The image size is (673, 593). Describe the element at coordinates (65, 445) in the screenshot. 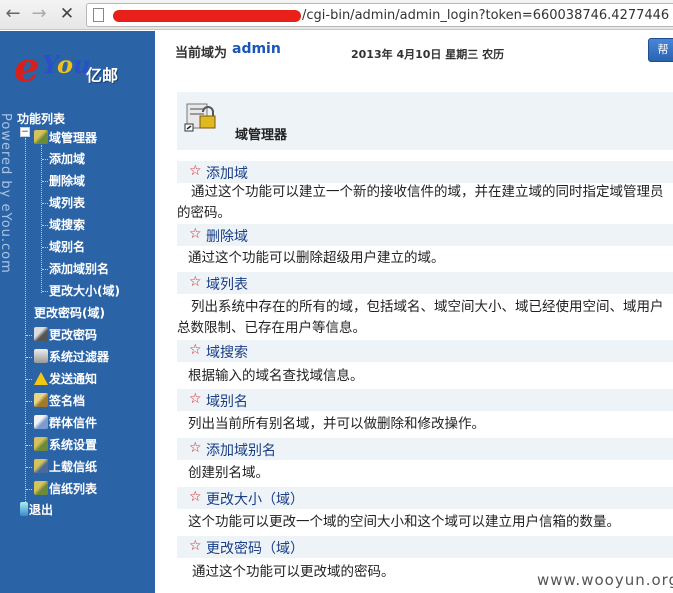

I see `sidebar-item-system-settings: 系统设置` at that location.